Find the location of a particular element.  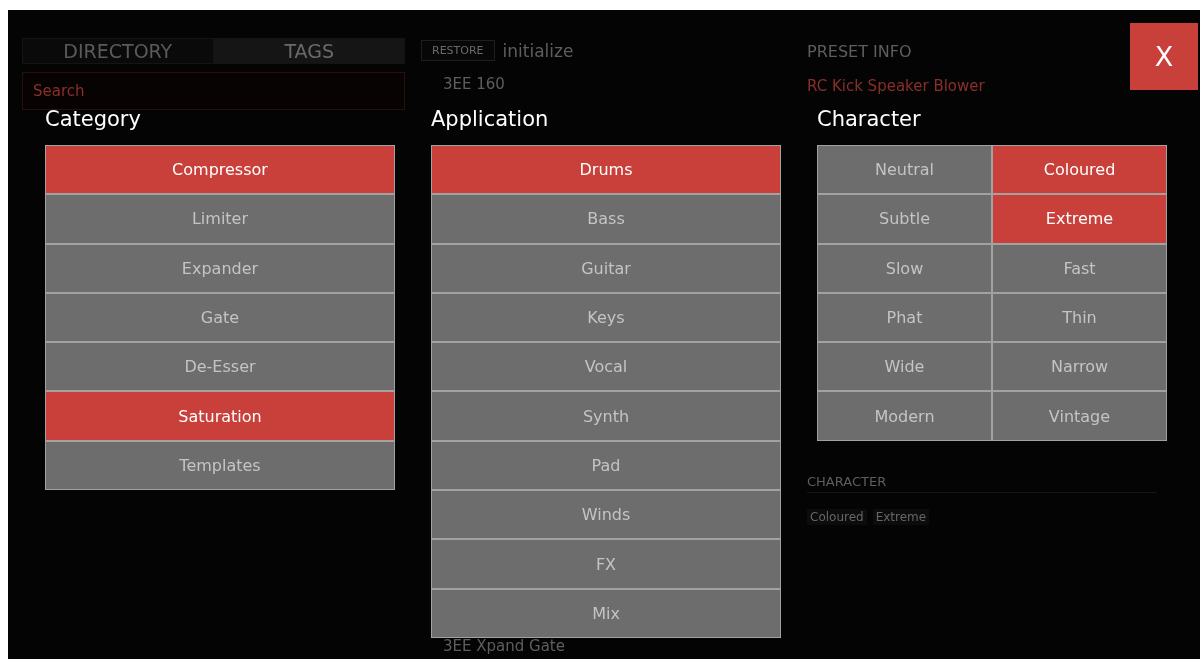

close-button: X is located at coordinates (1164, 56).